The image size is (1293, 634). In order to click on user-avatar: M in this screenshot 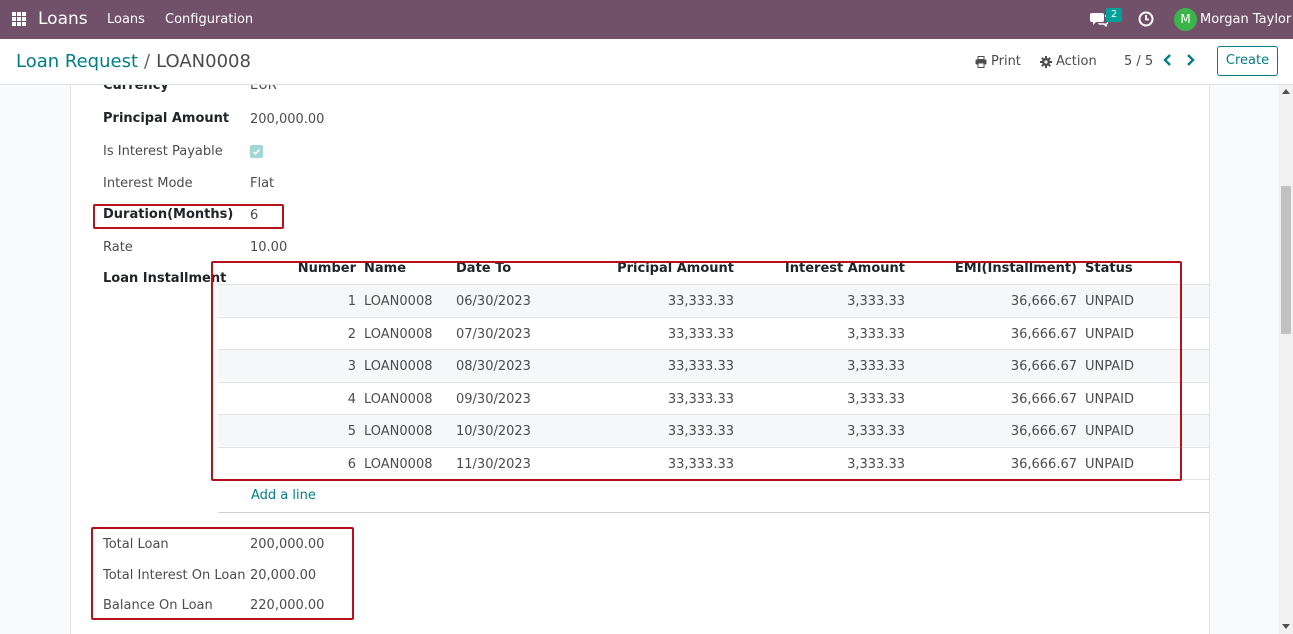, I will do `click(1185, 19)`.